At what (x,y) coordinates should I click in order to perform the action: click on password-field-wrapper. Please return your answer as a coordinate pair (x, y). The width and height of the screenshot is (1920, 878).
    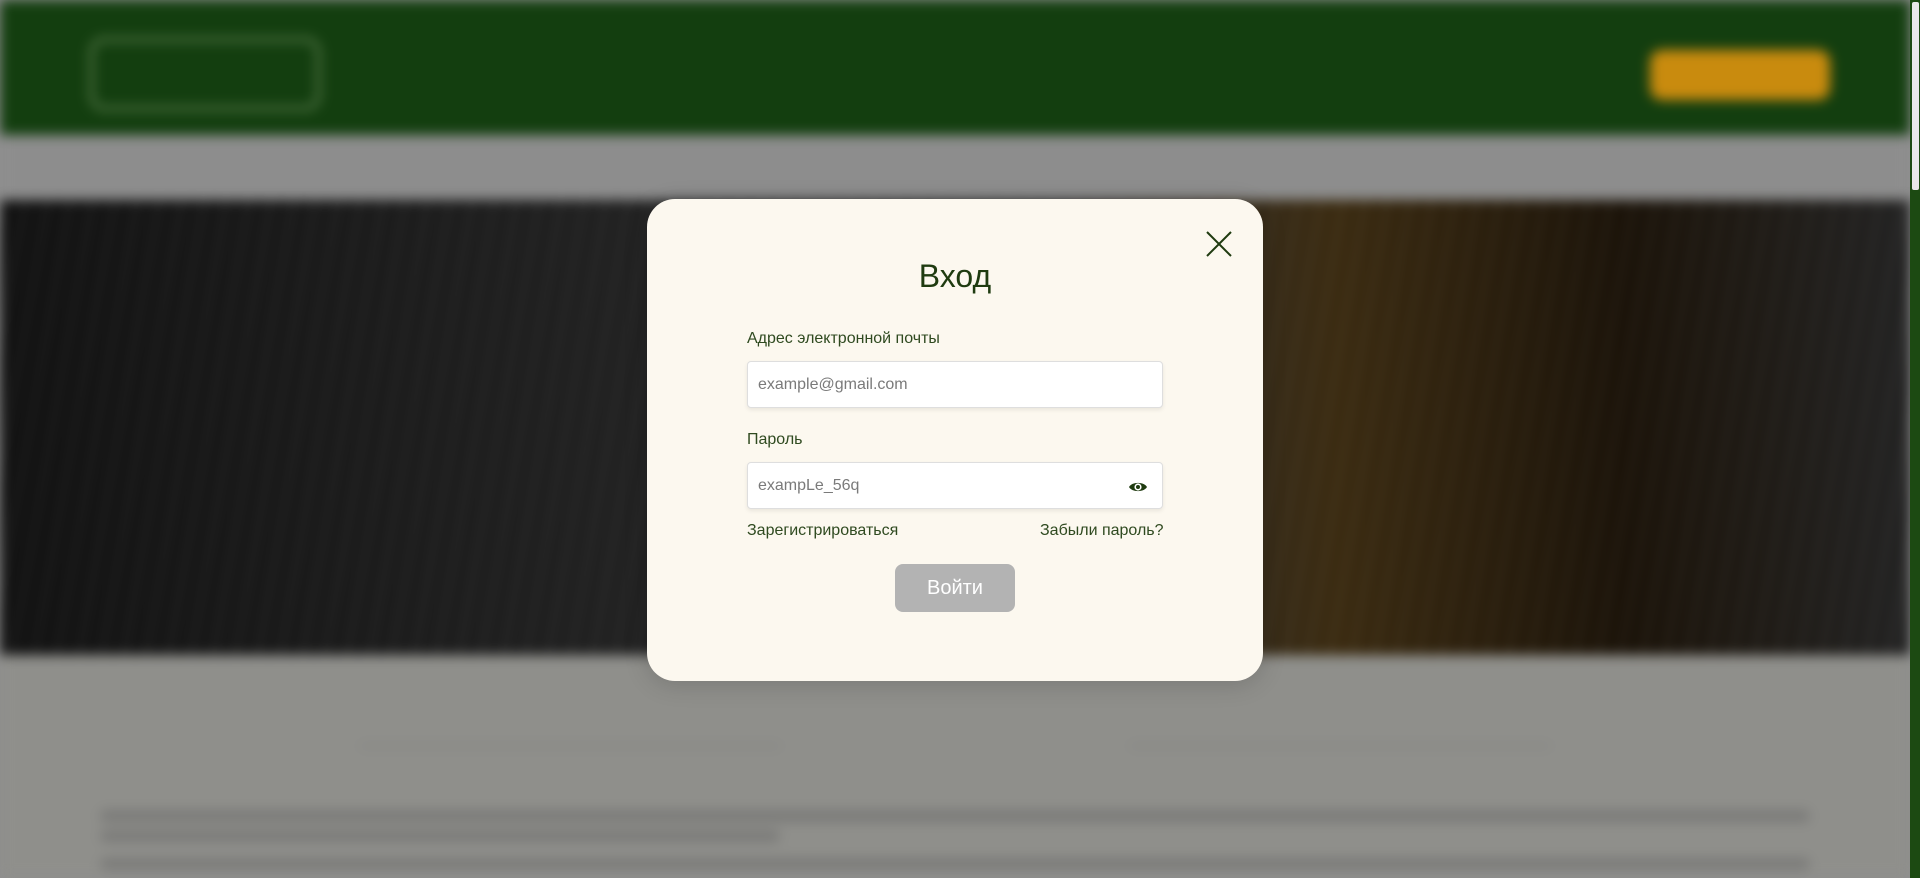
    Looking at the image, I should click on (955, 485).